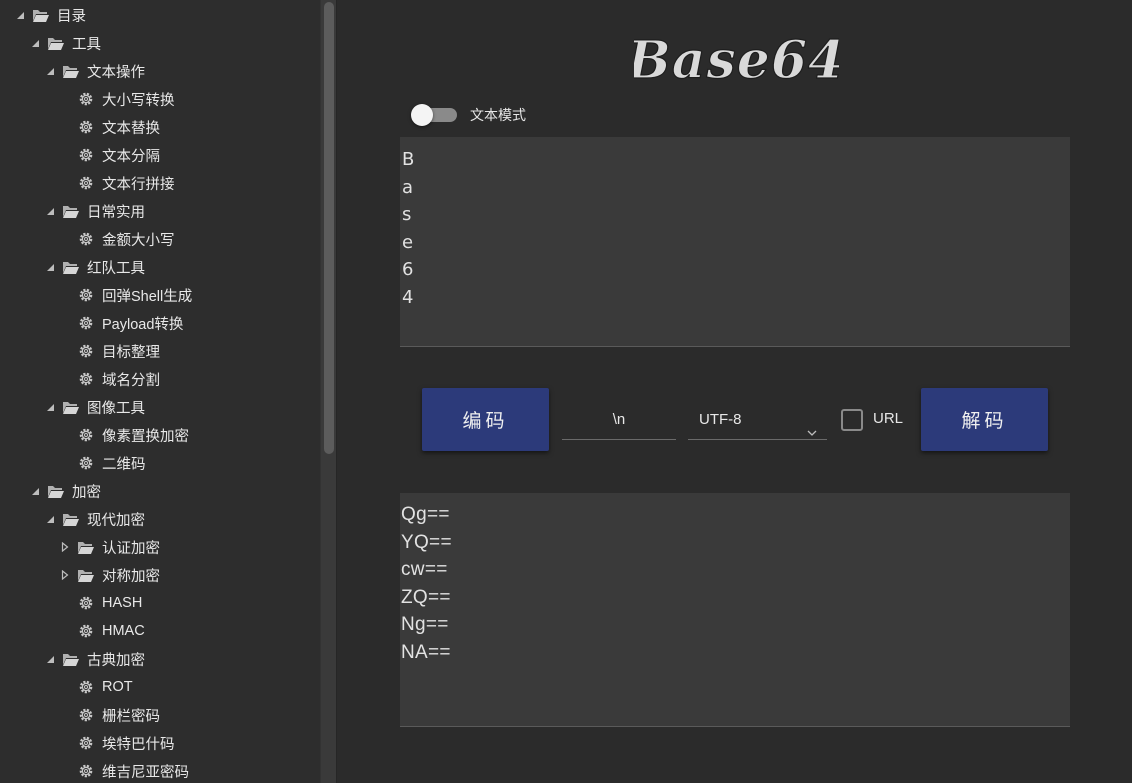 The height and width of the screenshot is (783, 1132). What do you see at coordinates (720, 419) in the screenshot?
I see `charset-value: UTF-8` at bounding box center [720, 419].